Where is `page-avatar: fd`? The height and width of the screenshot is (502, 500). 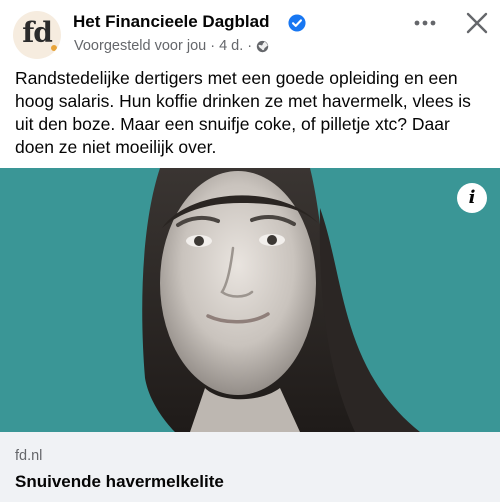 page-avatar: fd is located at coordinates (37, 35).